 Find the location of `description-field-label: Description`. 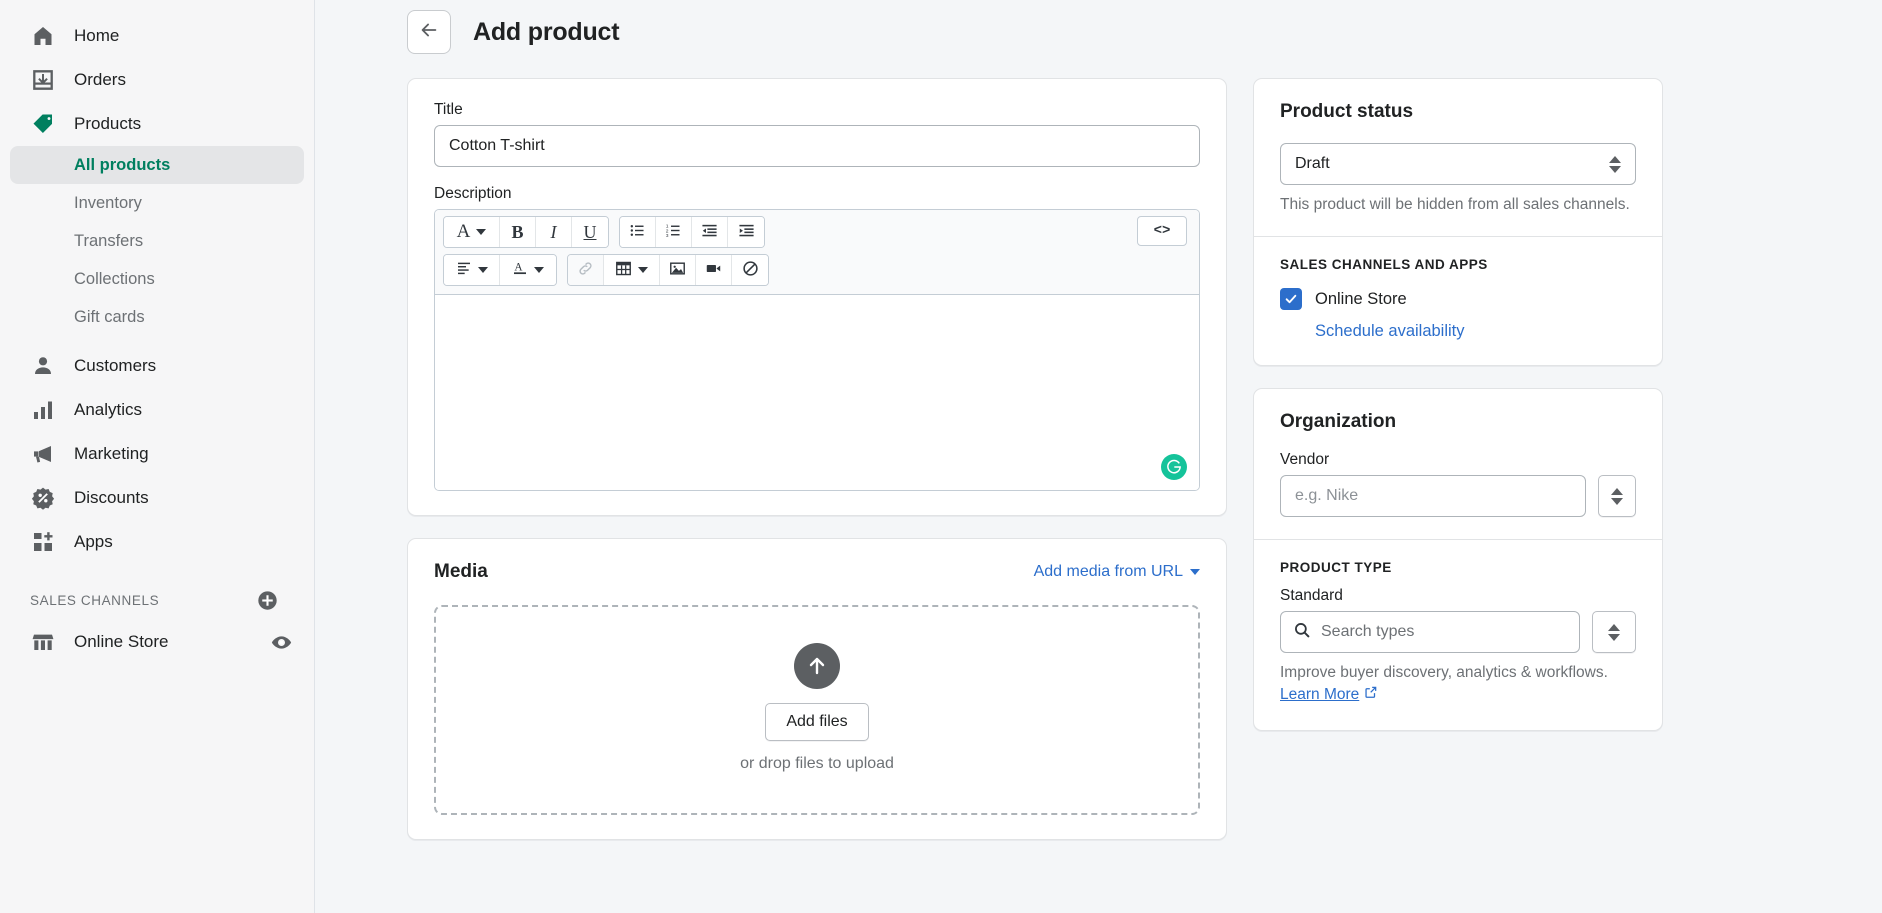

description-field-label: Description is located at coordinates (473, 193).